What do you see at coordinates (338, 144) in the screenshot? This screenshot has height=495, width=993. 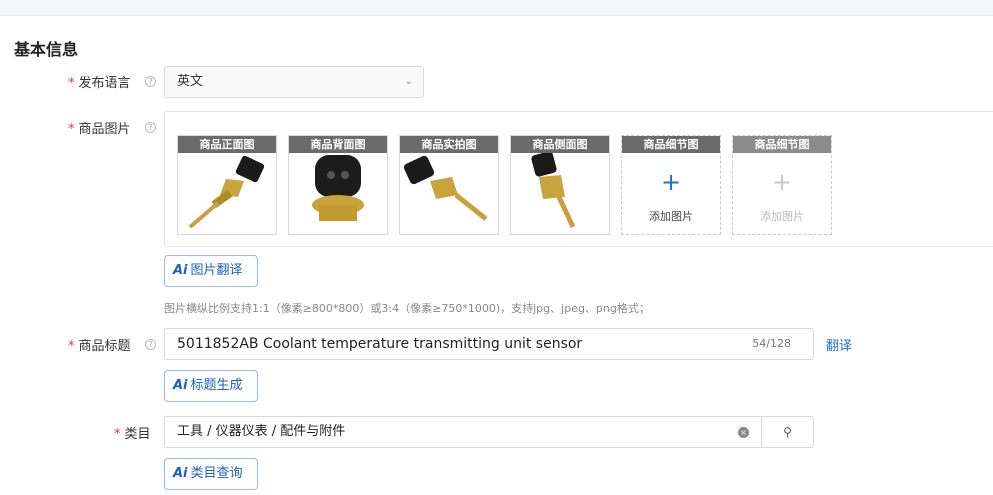 I see `image-caption: 商品背面图` at bounding box center [338, 144].